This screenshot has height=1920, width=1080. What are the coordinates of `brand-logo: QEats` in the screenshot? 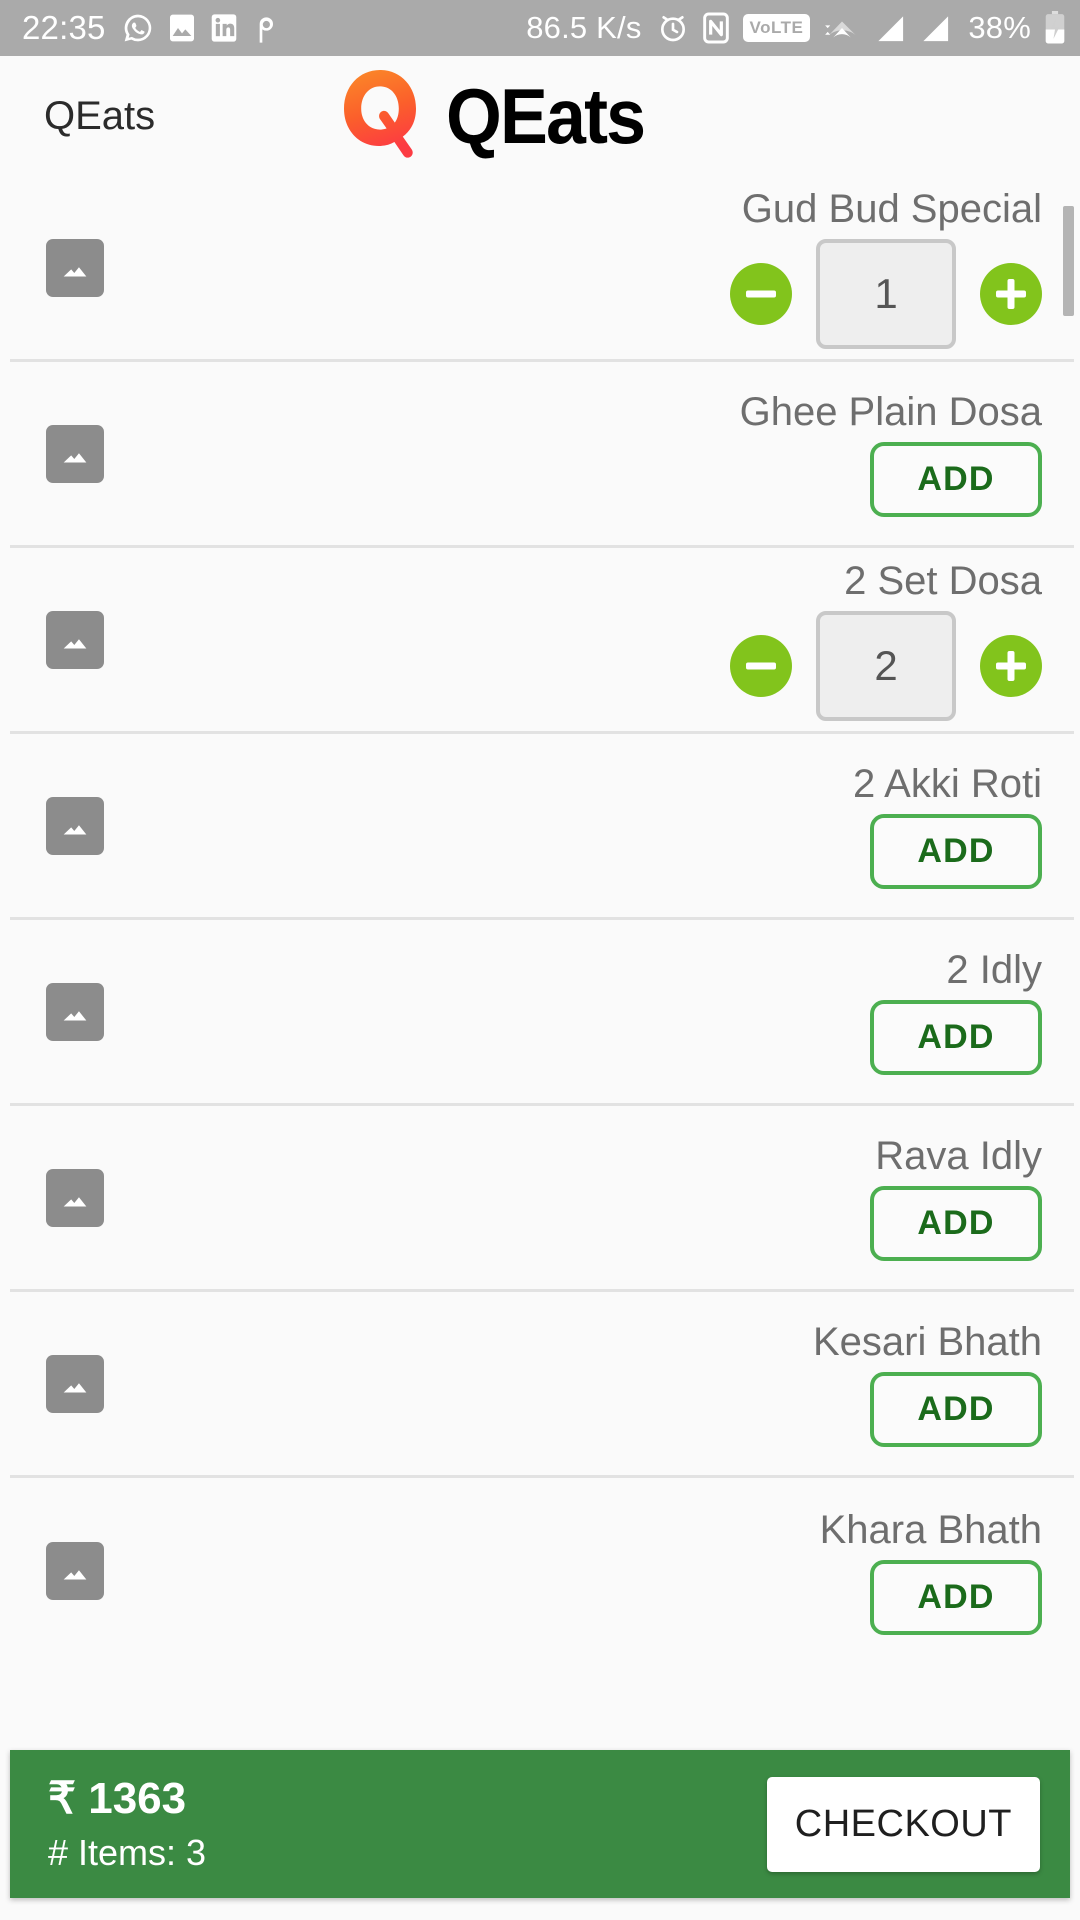 It's located at (495, 116).